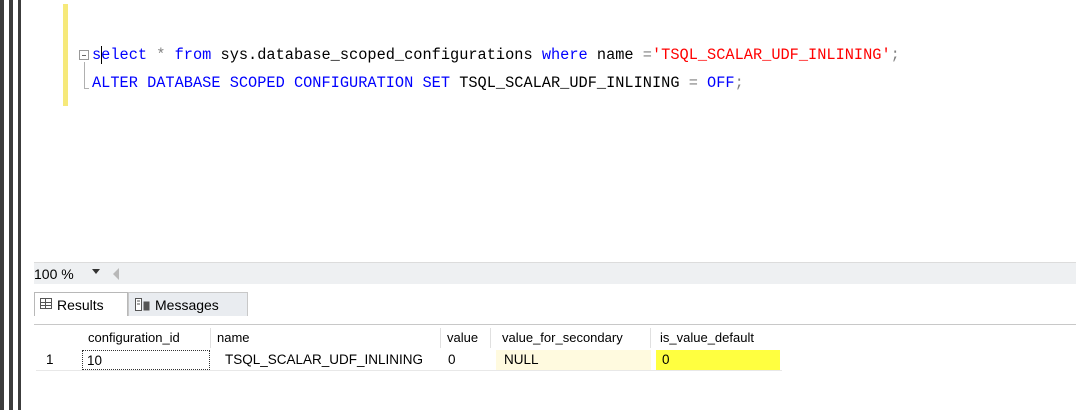  I want to click on row-number: 1, so click(50, 360).